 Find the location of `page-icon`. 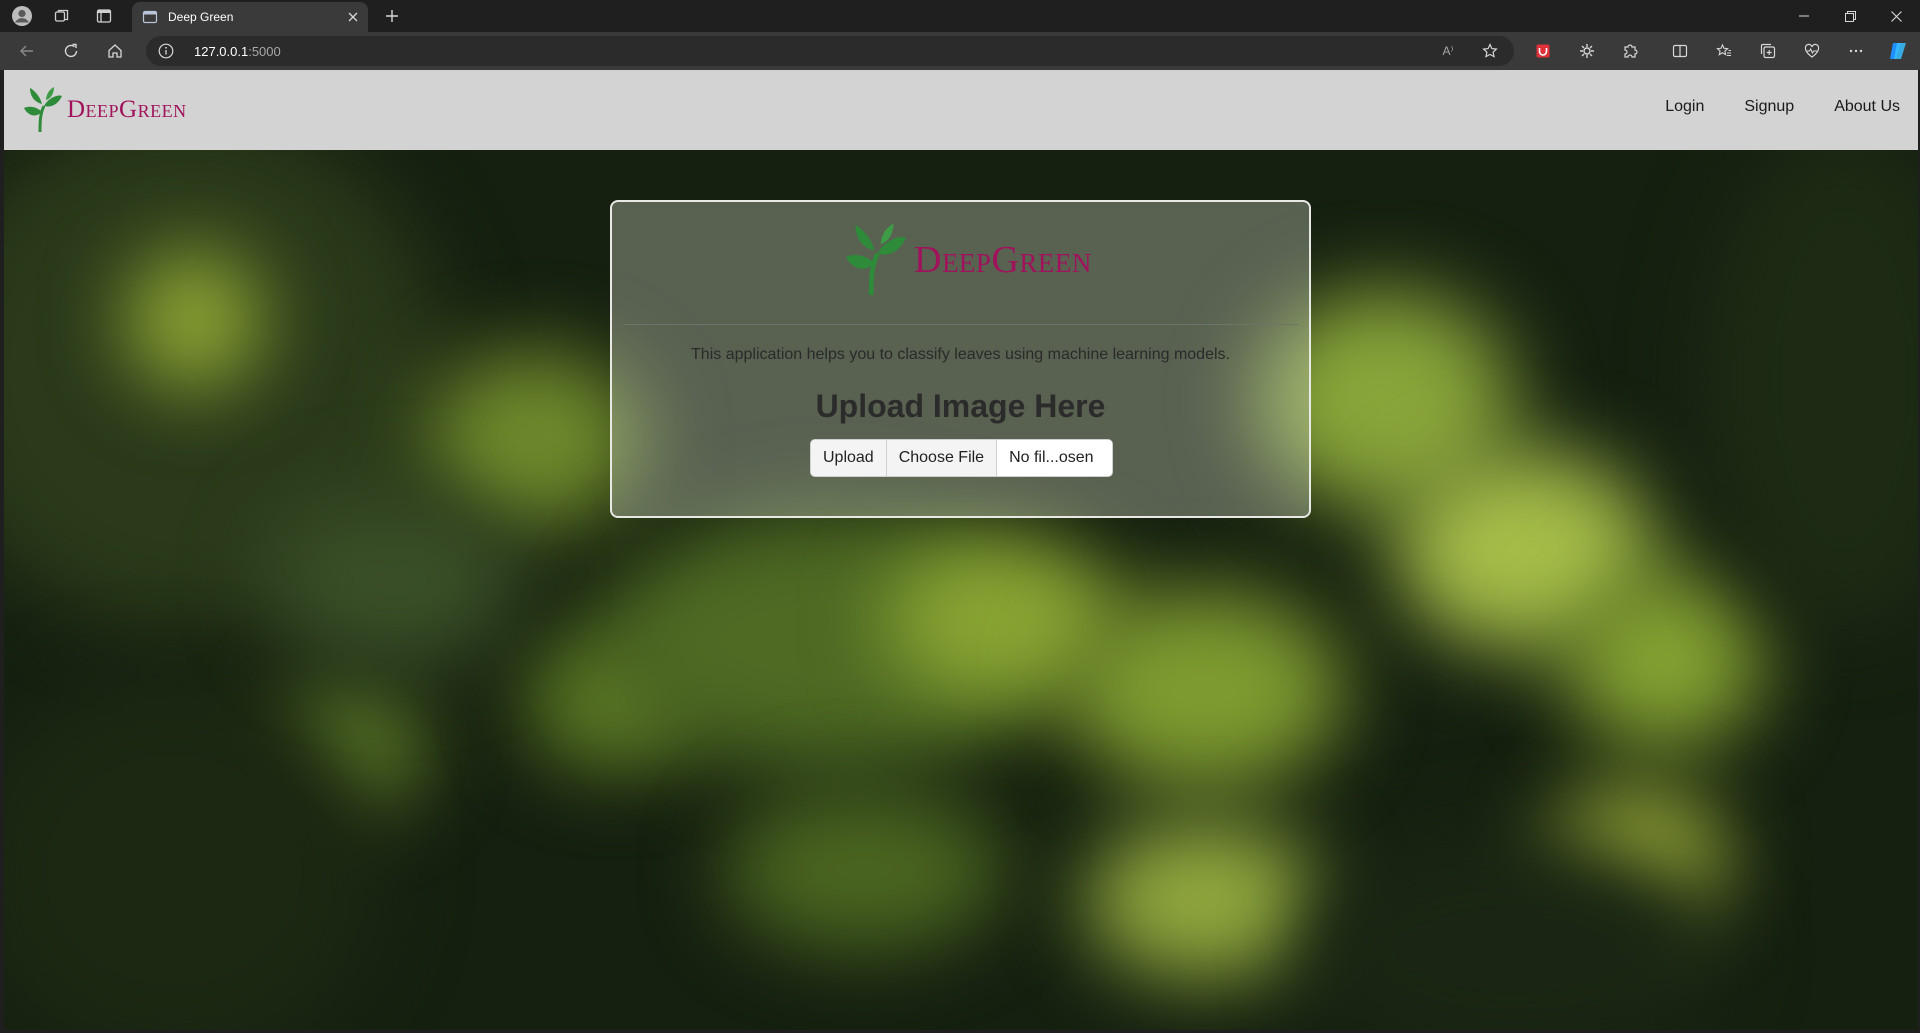

page-icon is located at coordinates (150, 17).